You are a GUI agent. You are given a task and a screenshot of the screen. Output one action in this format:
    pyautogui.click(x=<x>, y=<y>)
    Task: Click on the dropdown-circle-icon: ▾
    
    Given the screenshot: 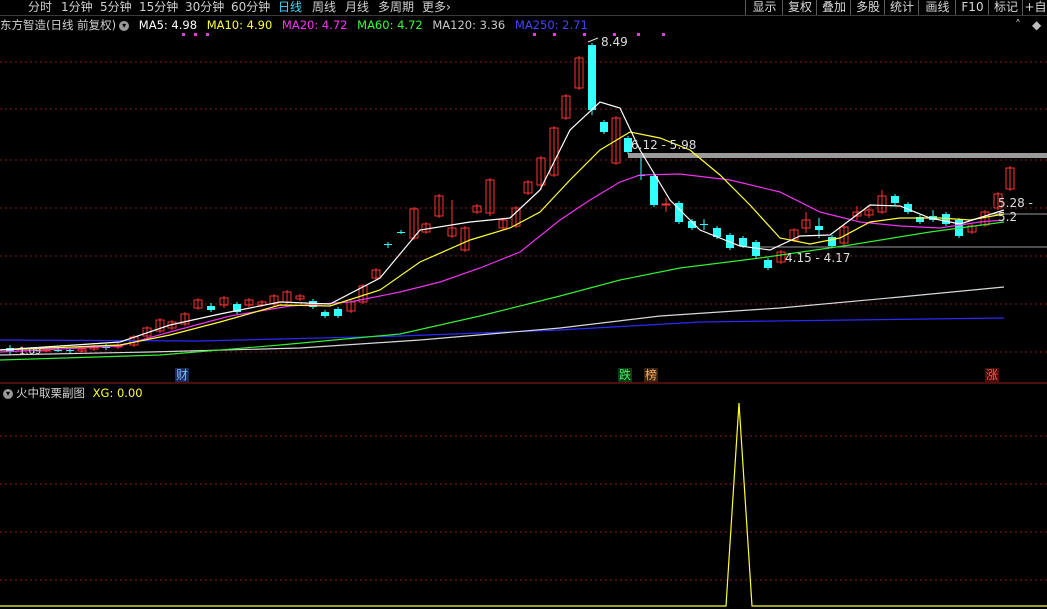 What is the action you would take?
    pyautogui.click(x=8, y=393)
    